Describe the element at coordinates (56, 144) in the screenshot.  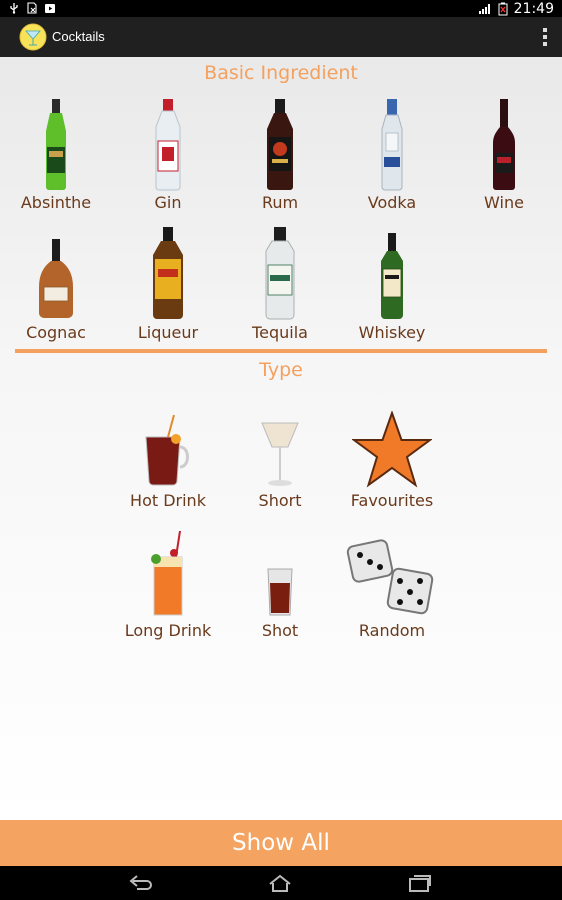
I see `absinthe-bottle-icon` at that location.